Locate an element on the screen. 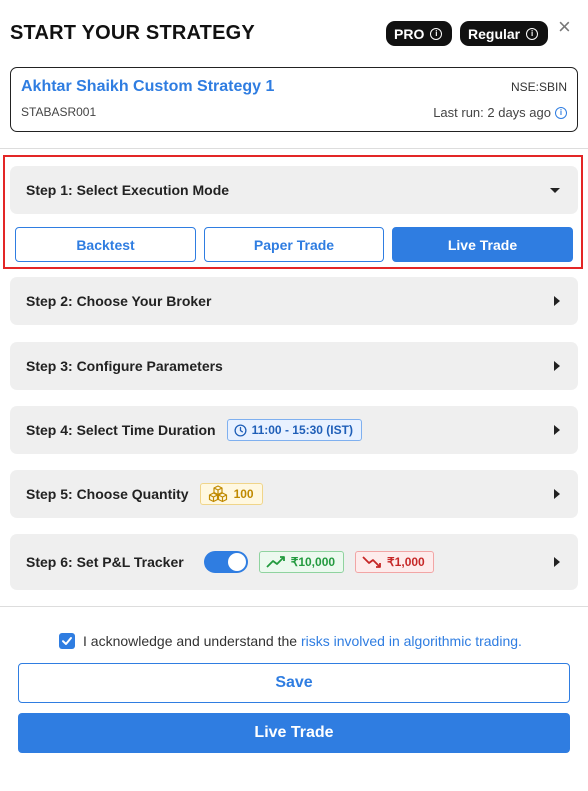 The width and height of the screenshot is (588, 791). clock-icon is located at coordinates (240, 430).